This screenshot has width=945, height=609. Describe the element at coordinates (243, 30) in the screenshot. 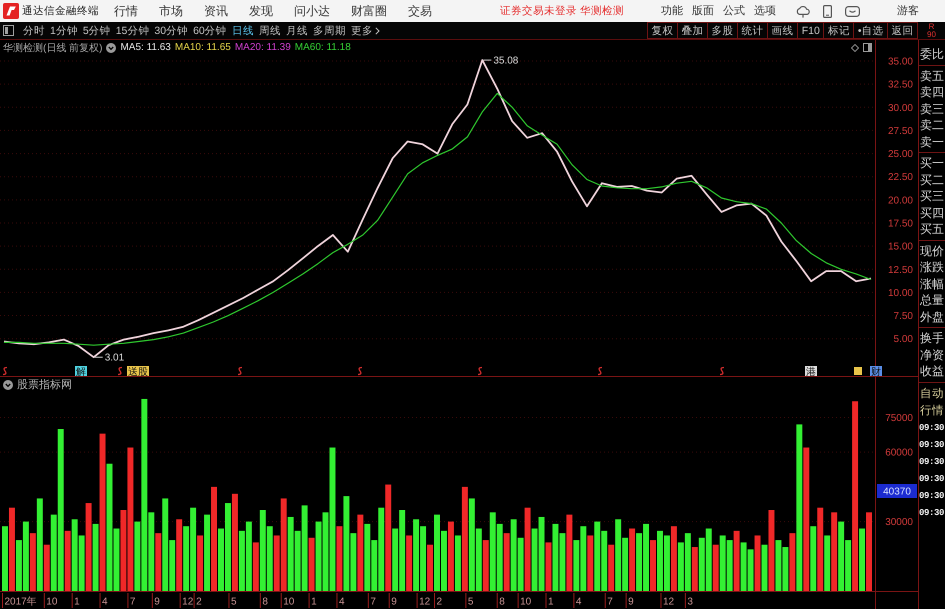

I see `period-tab: 日线` at that location.